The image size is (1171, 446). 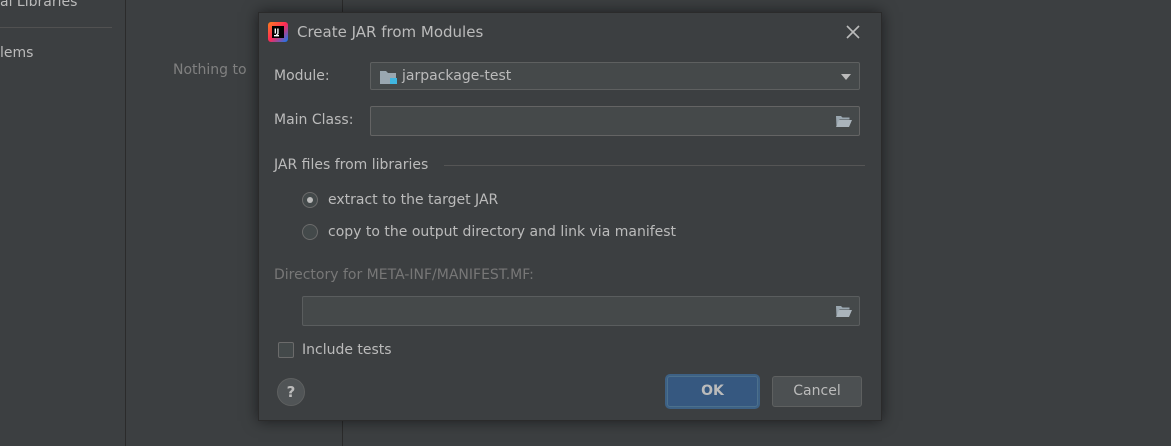 What do you see at coordinates (351, 165) in the screenshot?
I see `jar-files-group-title: JAR files from libraries` at bounding box center [351, 165].